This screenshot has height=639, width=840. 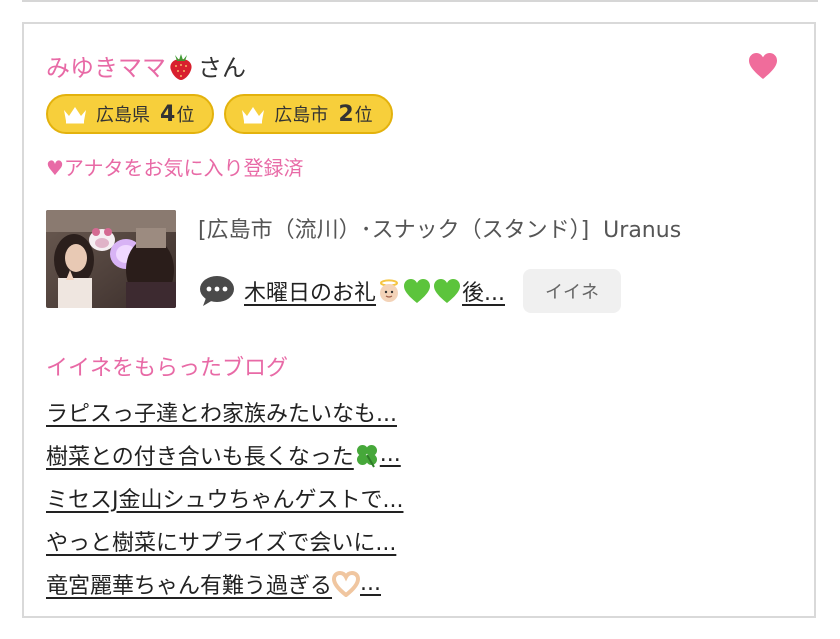 I want to click on strawberry-emoji, so click(x=181, y=67).